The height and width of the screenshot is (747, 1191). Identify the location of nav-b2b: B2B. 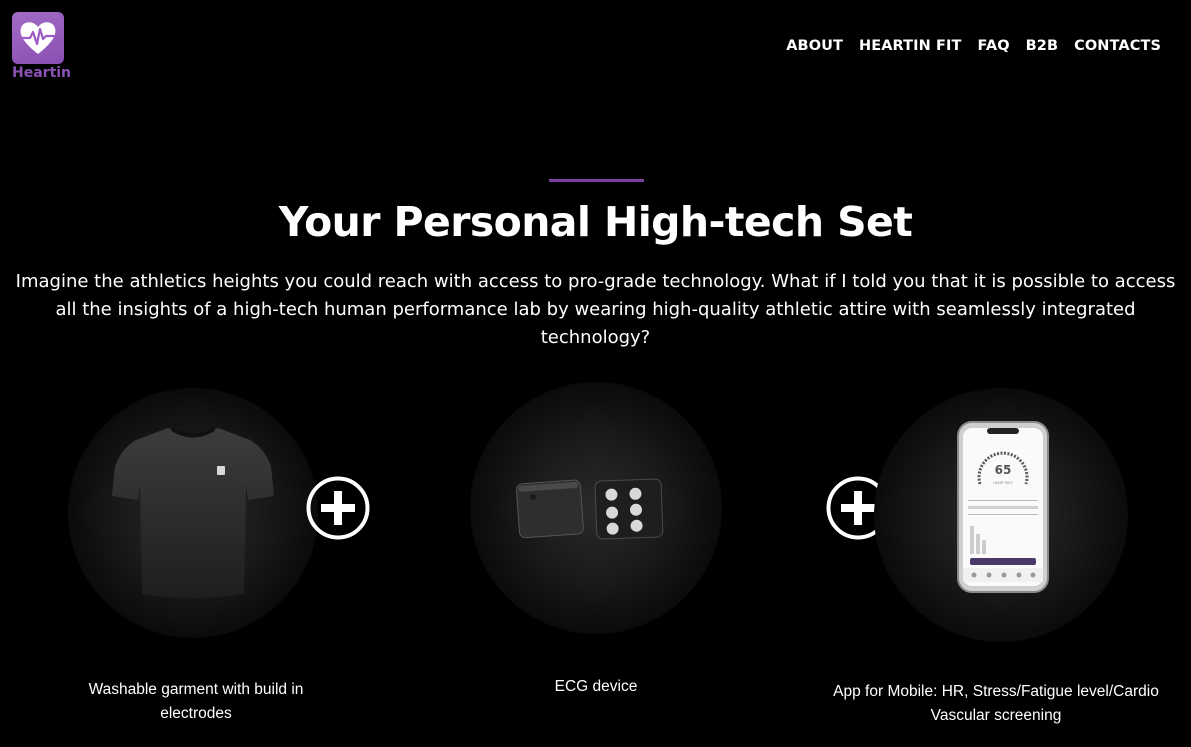
(1042, 46).